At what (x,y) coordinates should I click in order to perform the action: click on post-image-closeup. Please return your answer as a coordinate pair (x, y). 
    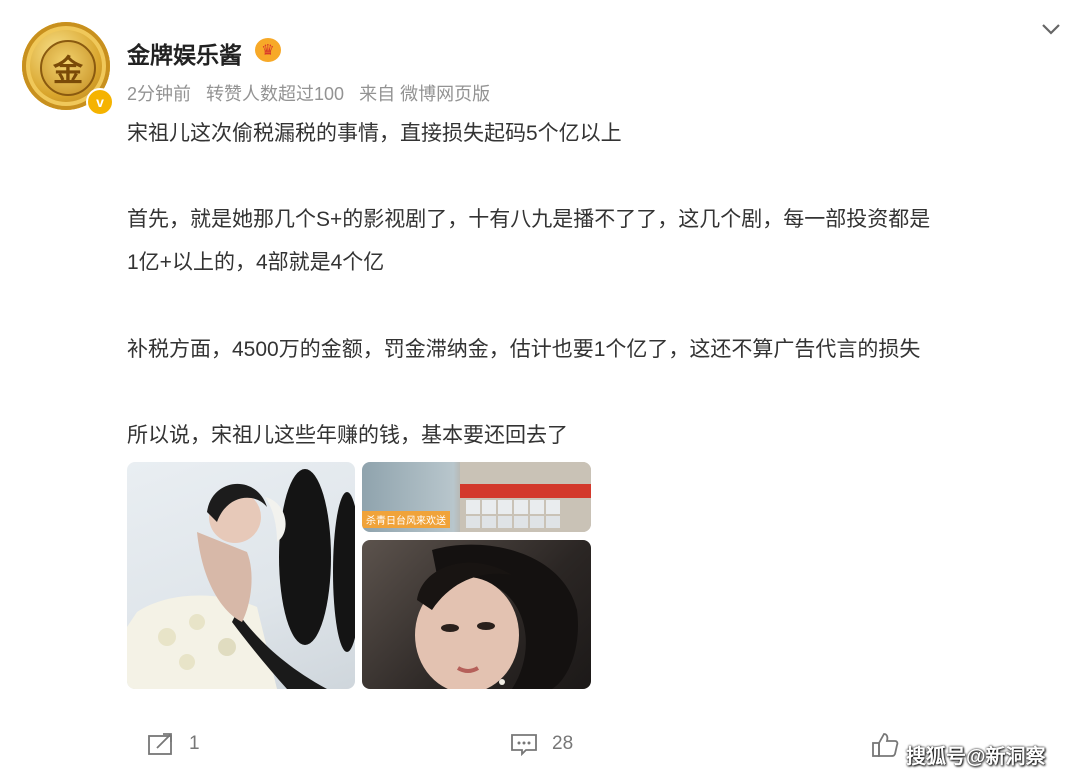
    Looking at the image, I should click on (476, 614).